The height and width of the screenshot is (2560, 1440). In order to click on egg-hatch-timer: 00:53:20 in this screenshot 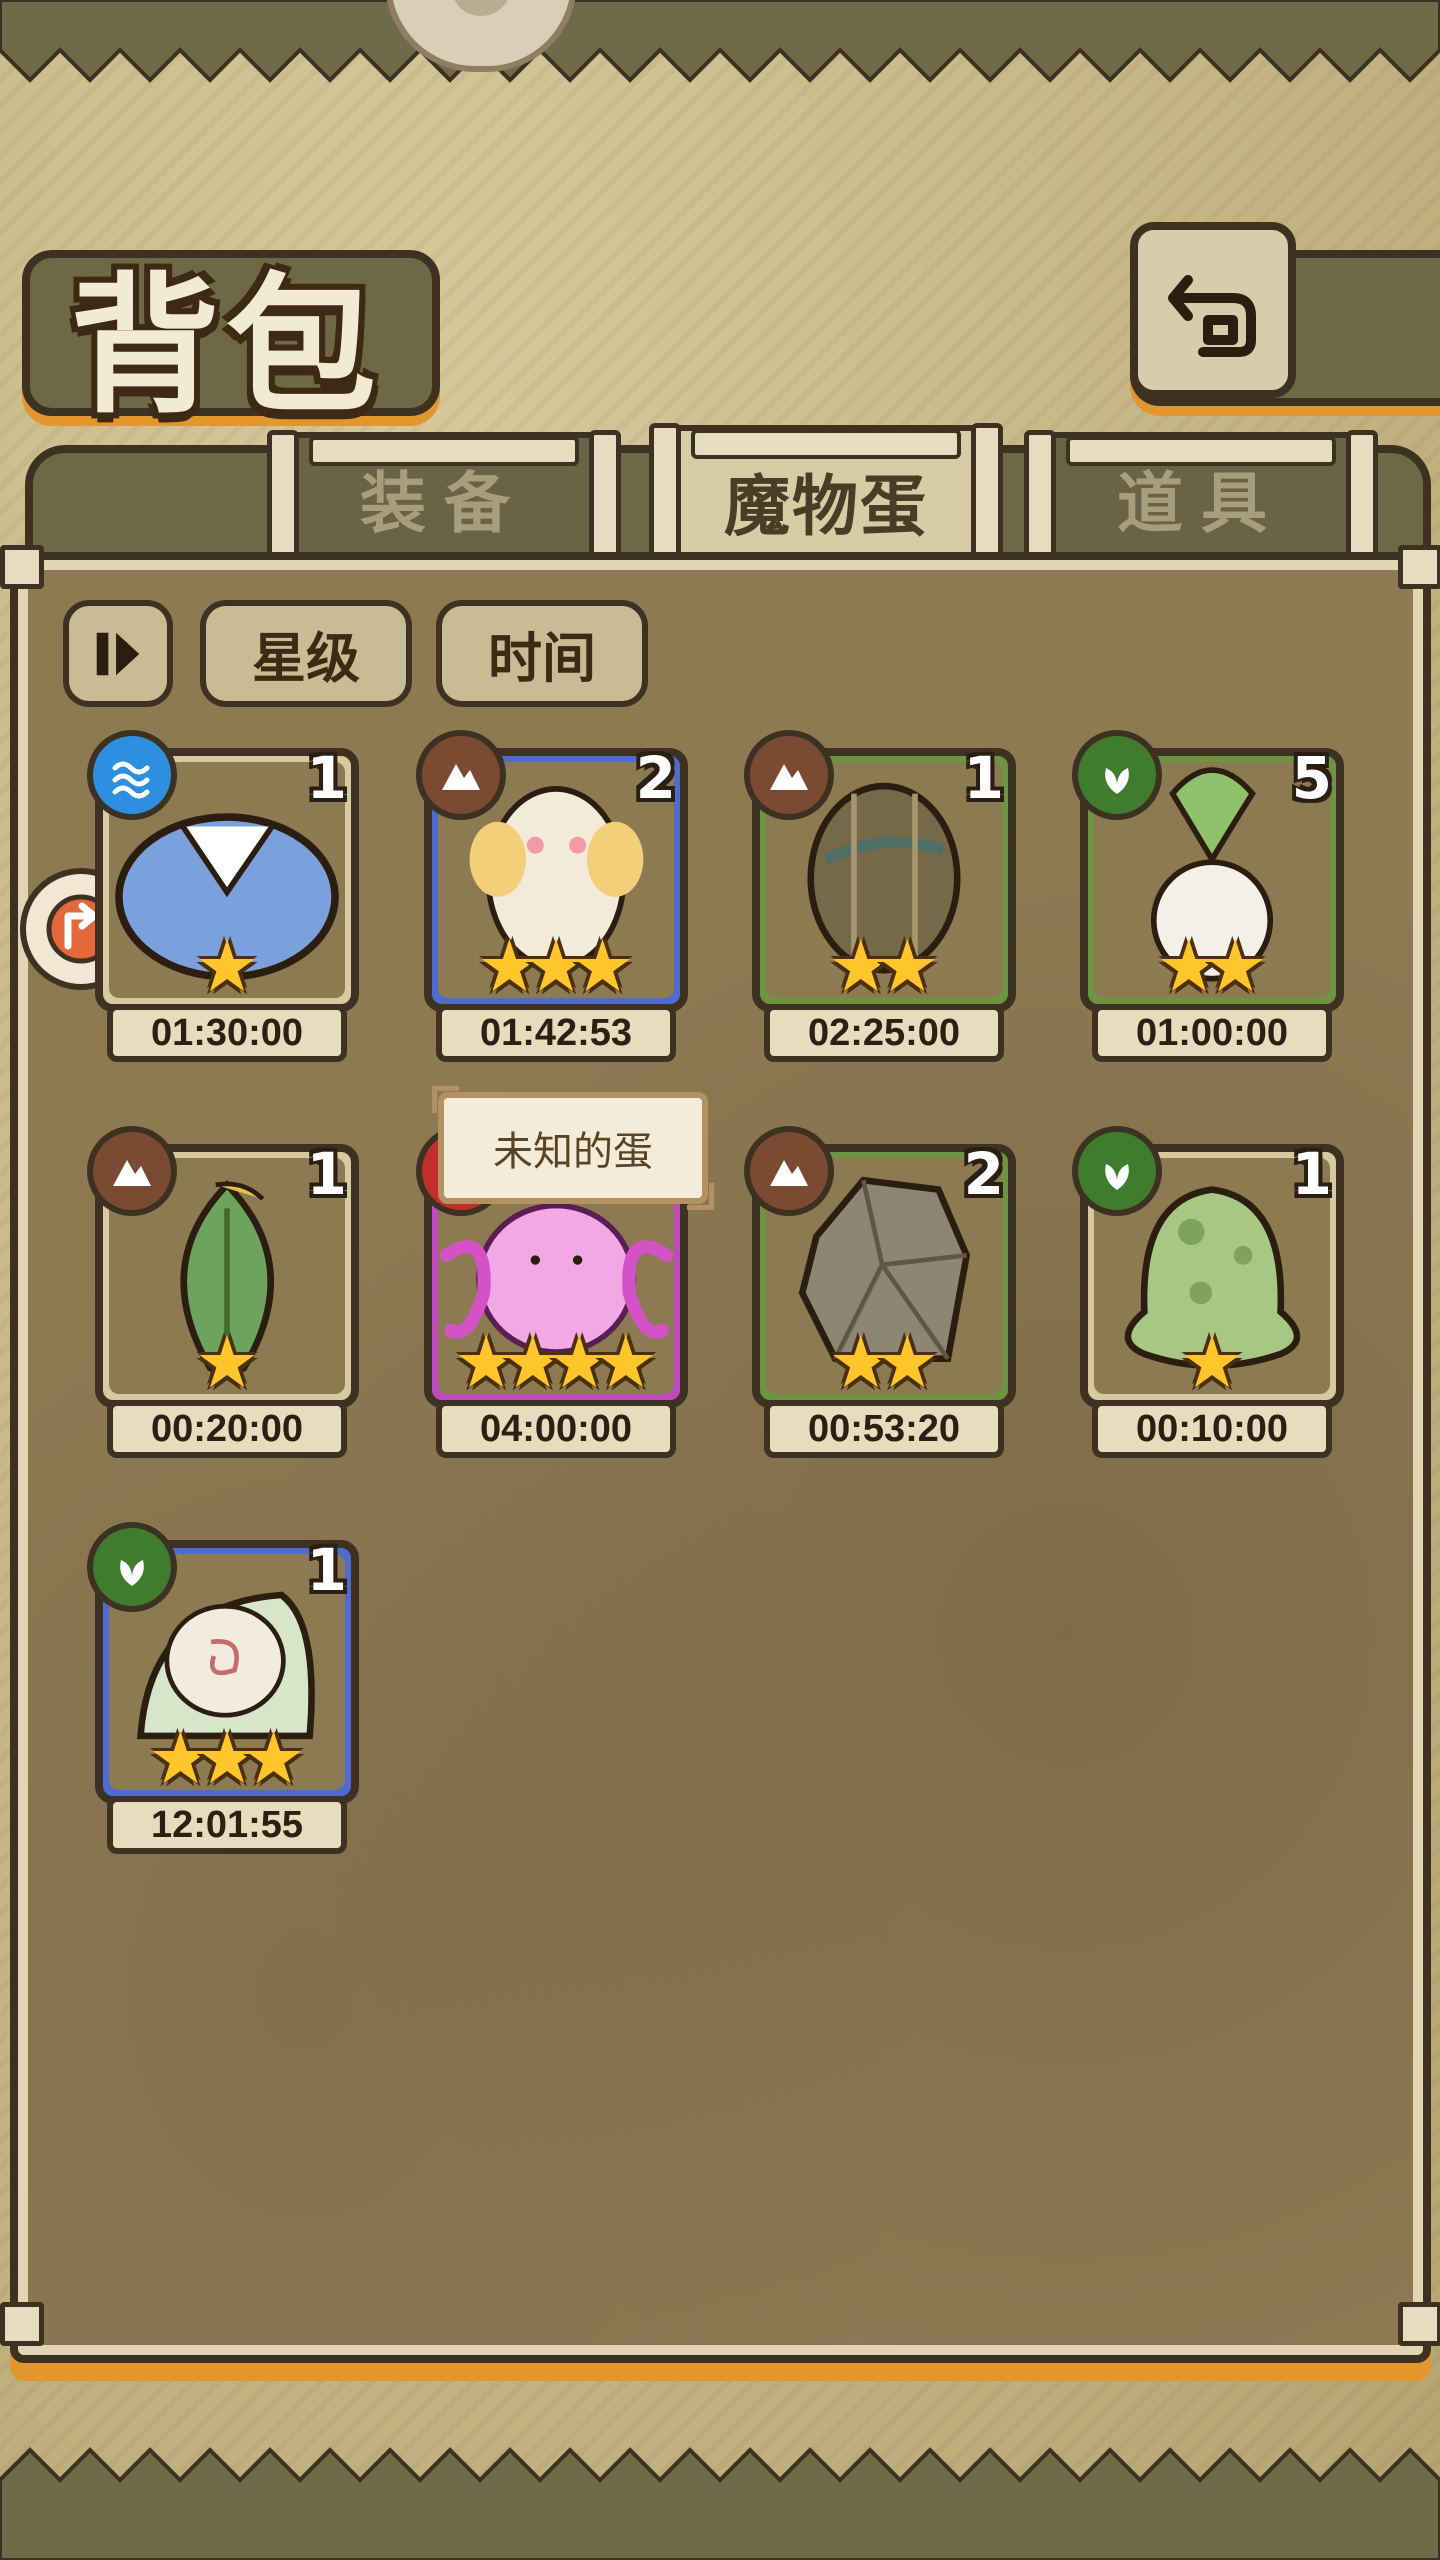, I will do `click(884, 1429)`.